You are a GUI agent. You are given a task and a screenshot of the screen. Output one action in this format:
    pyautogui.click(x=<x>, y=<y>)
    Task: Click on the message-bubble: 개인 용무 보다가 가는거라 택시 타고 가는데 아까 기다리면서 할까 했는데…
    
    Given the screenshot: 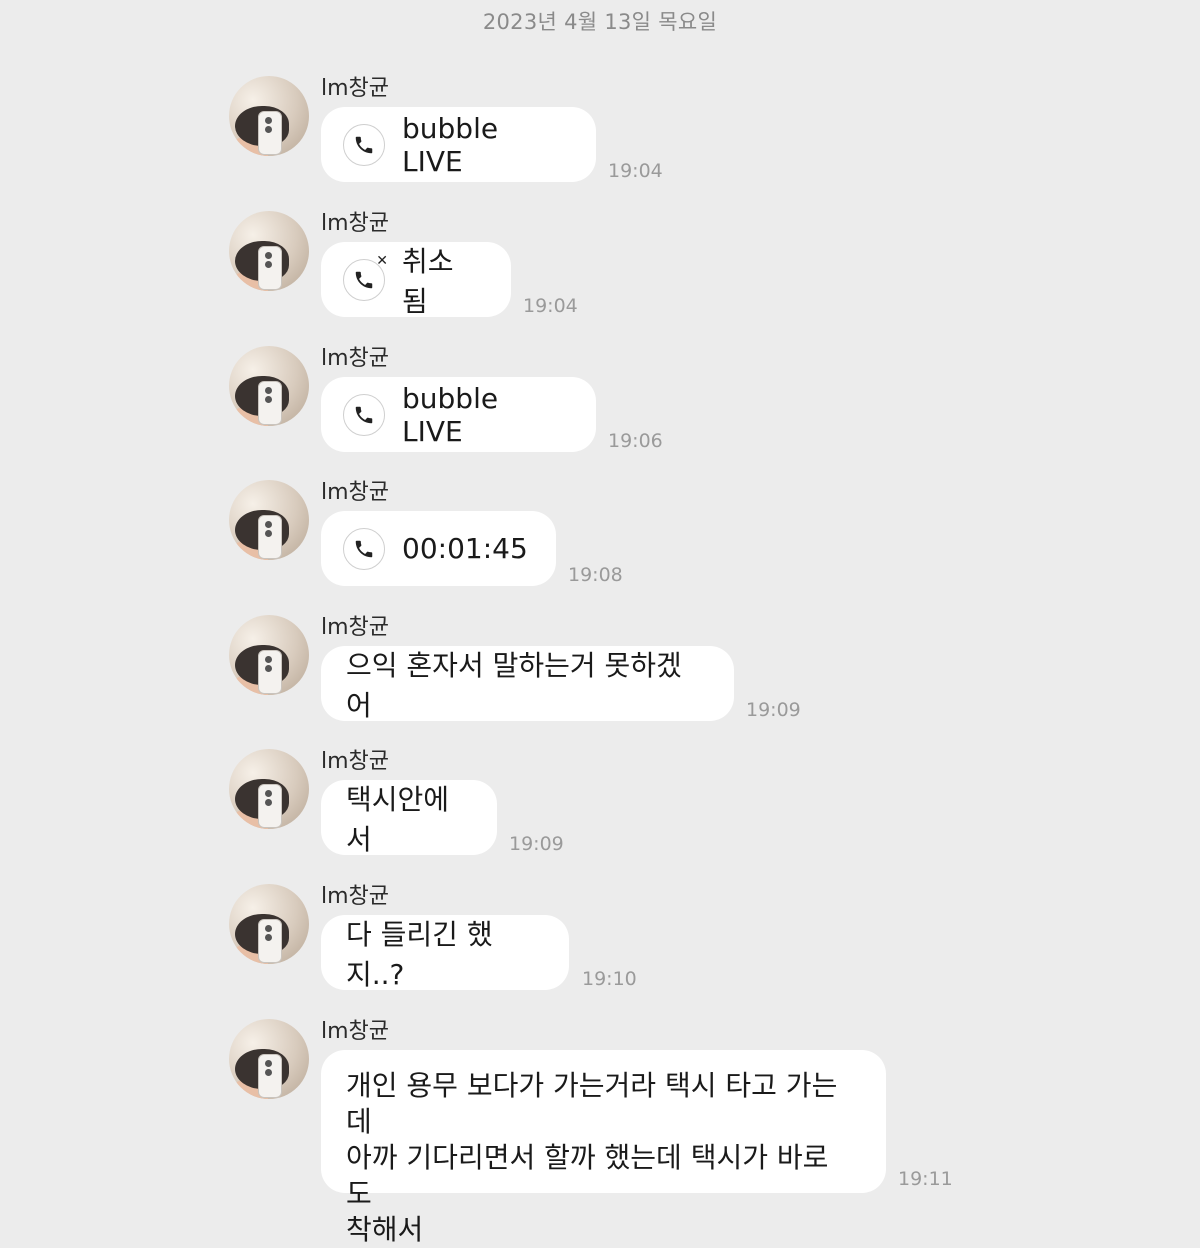 What is the action you would take?
    pyautogui.click(x=603, y=1148)
    